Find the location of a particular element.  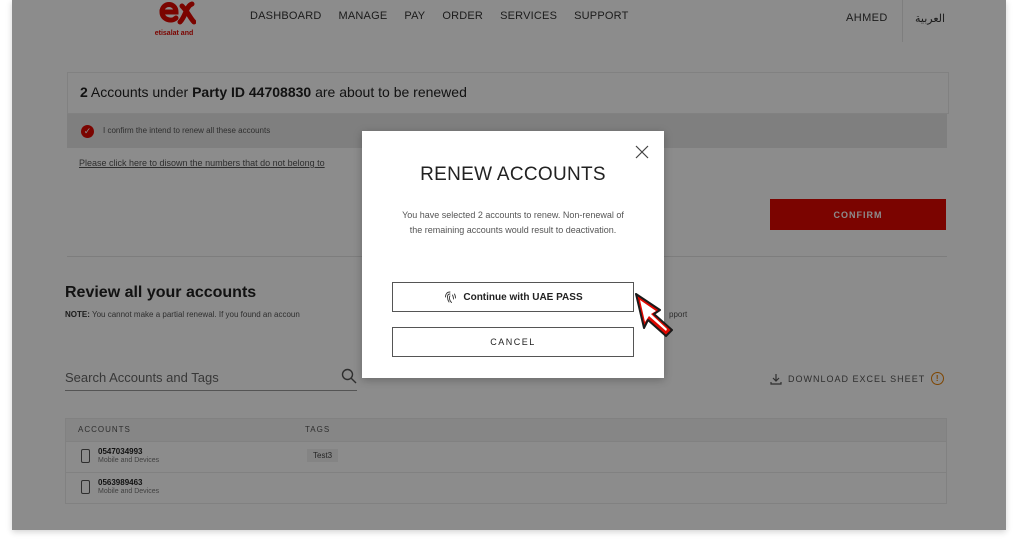

uae-pass-button: Continue with UAE PASS is located at coordinates (513, 297).